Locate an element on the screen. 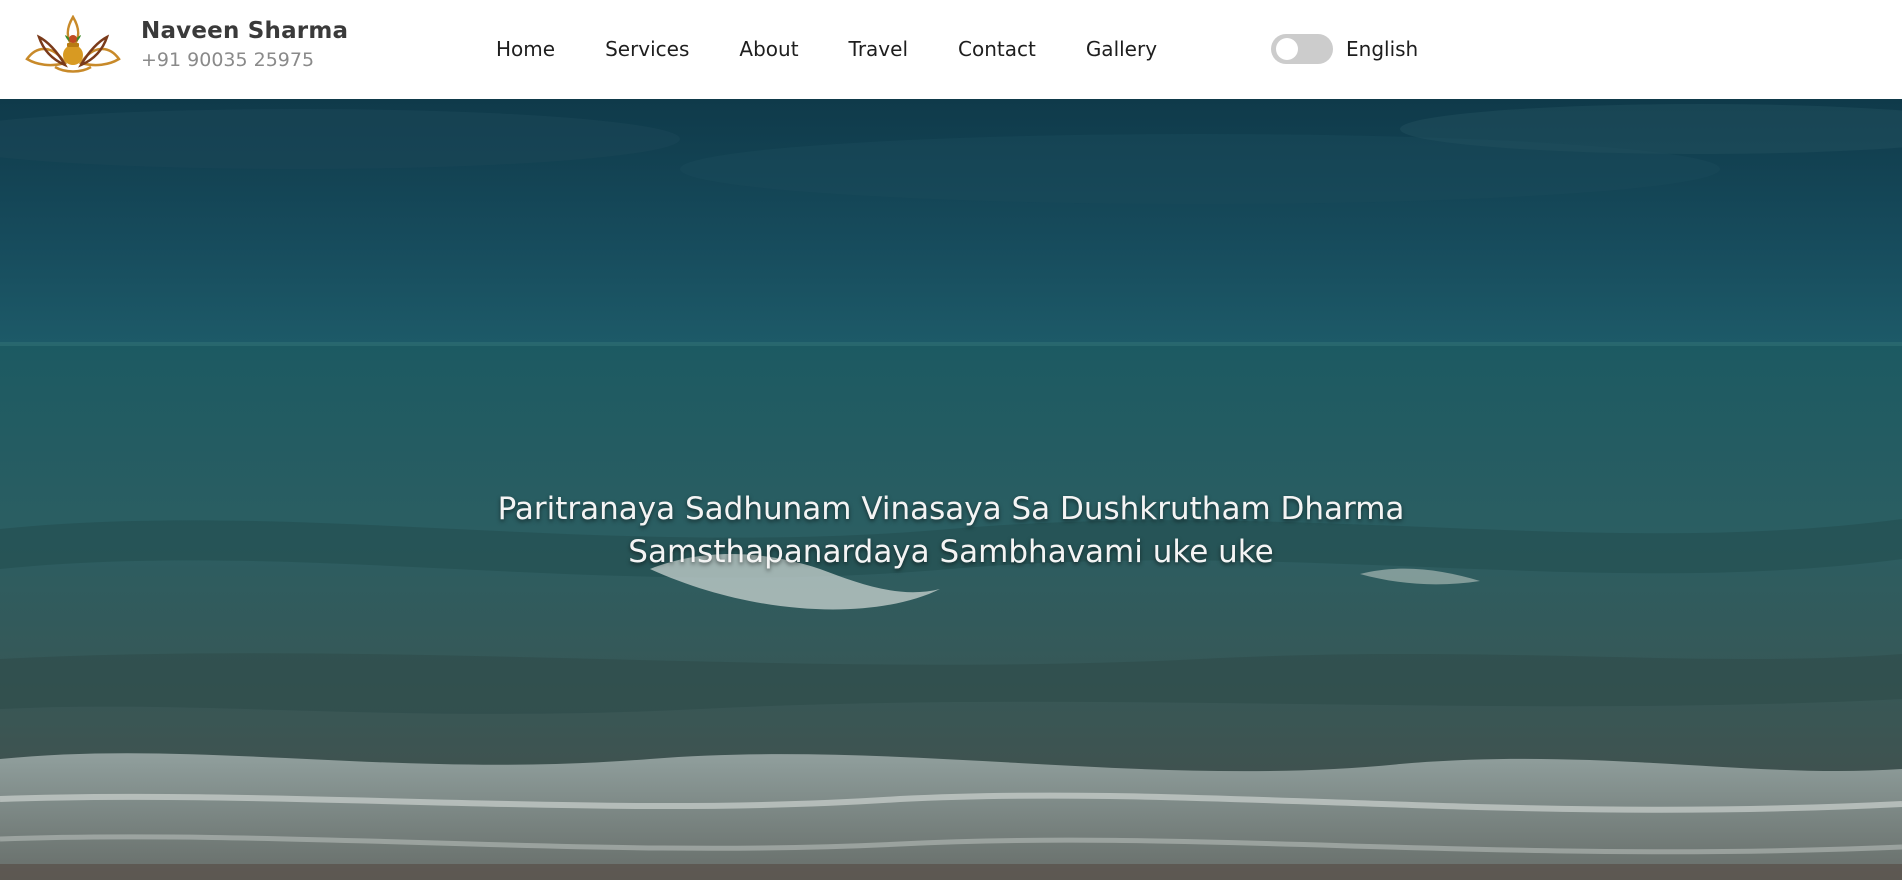 This screenshot has height=880, width=1902. nav-item-about: About is located at coordinates (768, 49).